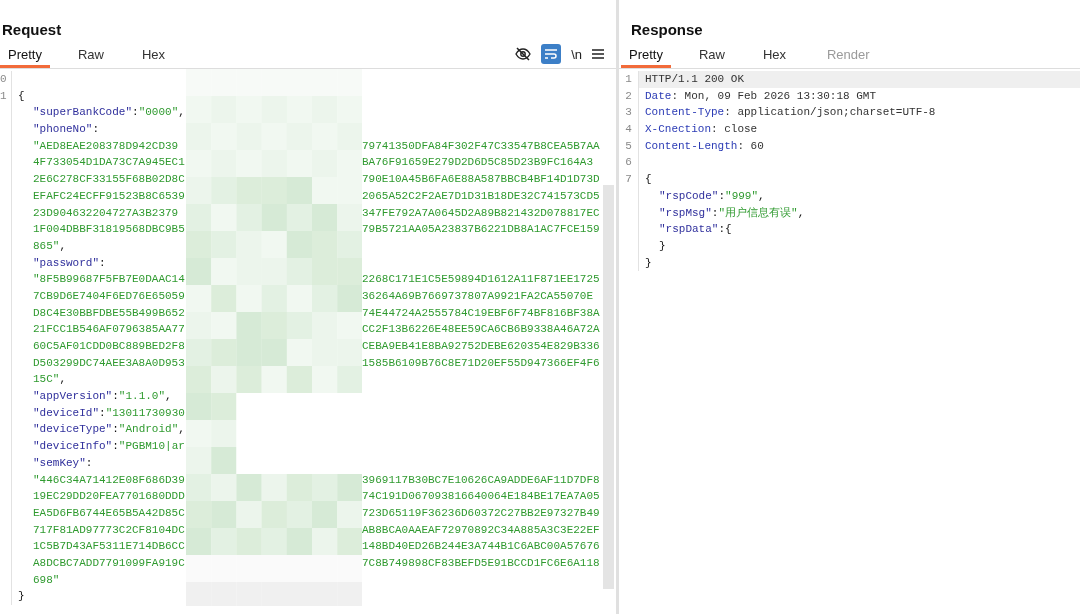  Describe the element at coordinates (109, 563) in the screenshot. I see `code-text: A8DCBC7ADD7791099FA919C` at that location.